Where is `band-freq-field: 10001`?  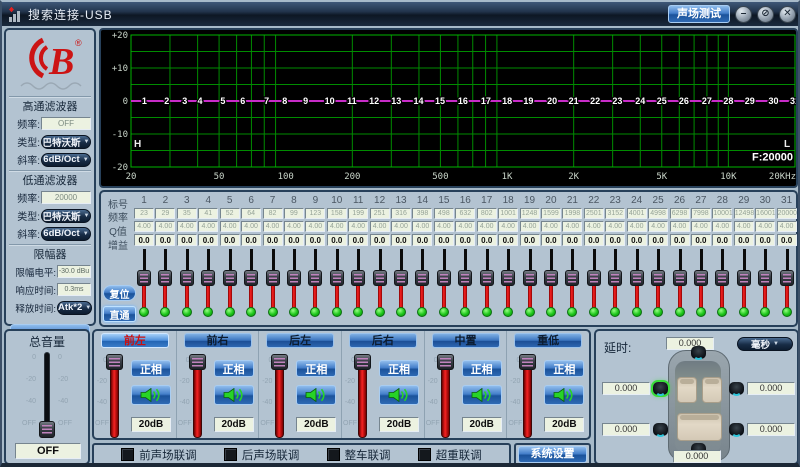 band-freq-field: 10001 is located at coordinates (722, 213).